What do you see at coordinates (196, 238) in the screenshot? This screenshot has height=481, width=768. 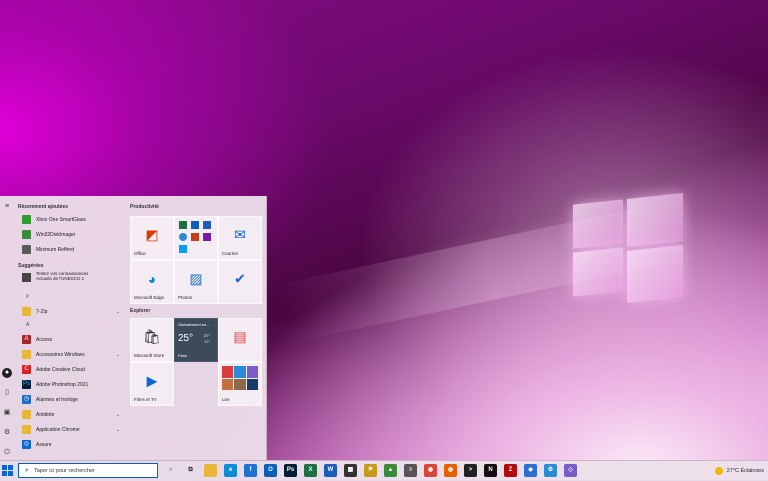 I see `office-apps-tile` at bounding box center [196, 238].